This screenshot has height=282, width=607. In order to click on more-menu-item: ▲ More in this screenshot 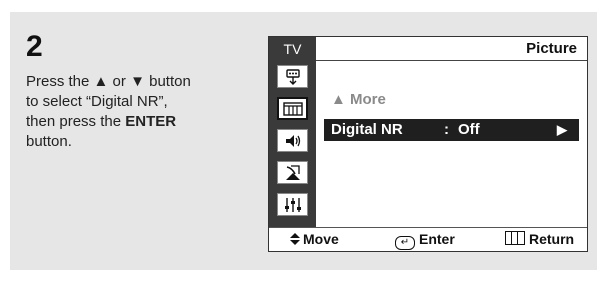, I will do `click(358, 100)`.